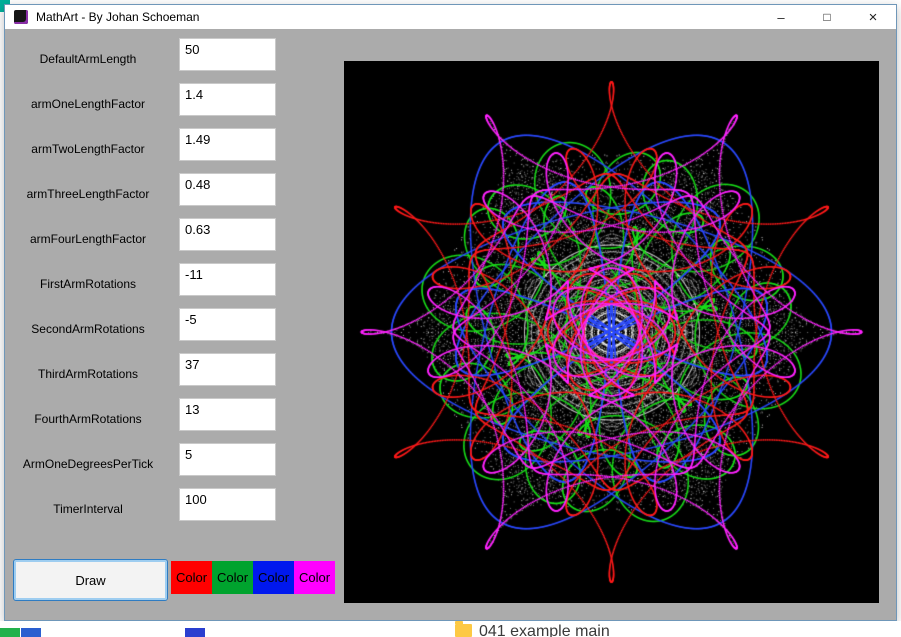  What do you see at coordinates (227, 369) in the screenshot?
I see `field-input-ThirdArmRotations` at bounding box center [227, 369].